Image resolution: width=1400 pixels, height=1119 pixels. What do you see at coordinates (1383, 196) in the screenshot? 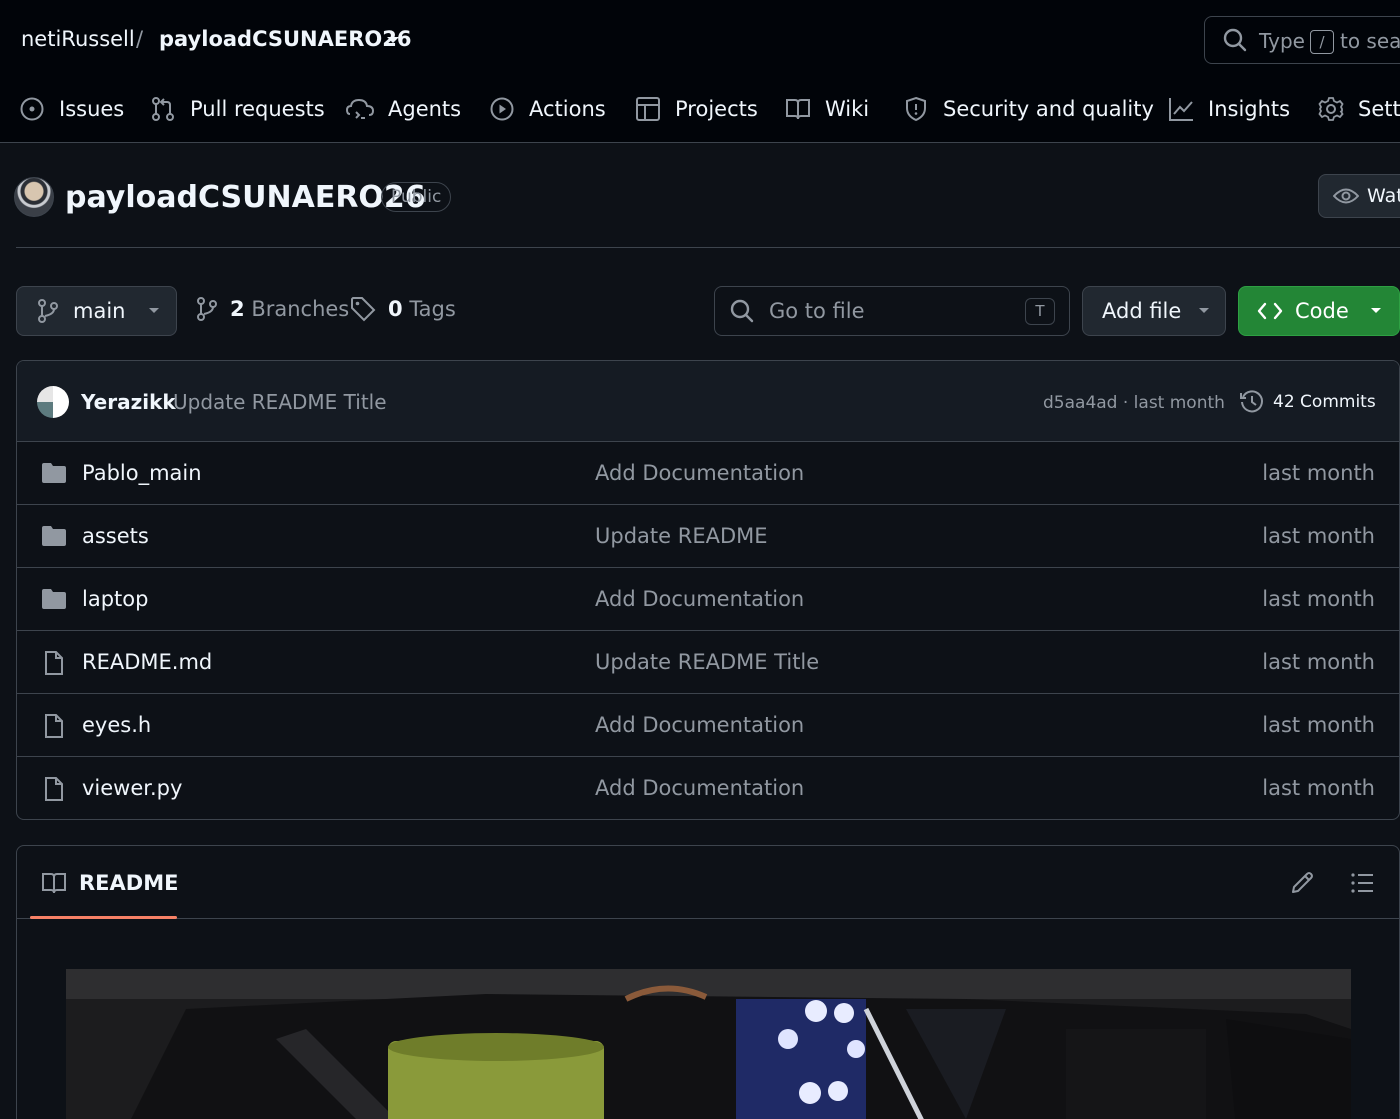
I see `watch-label: Watch` at bounding box center [1383, 196].